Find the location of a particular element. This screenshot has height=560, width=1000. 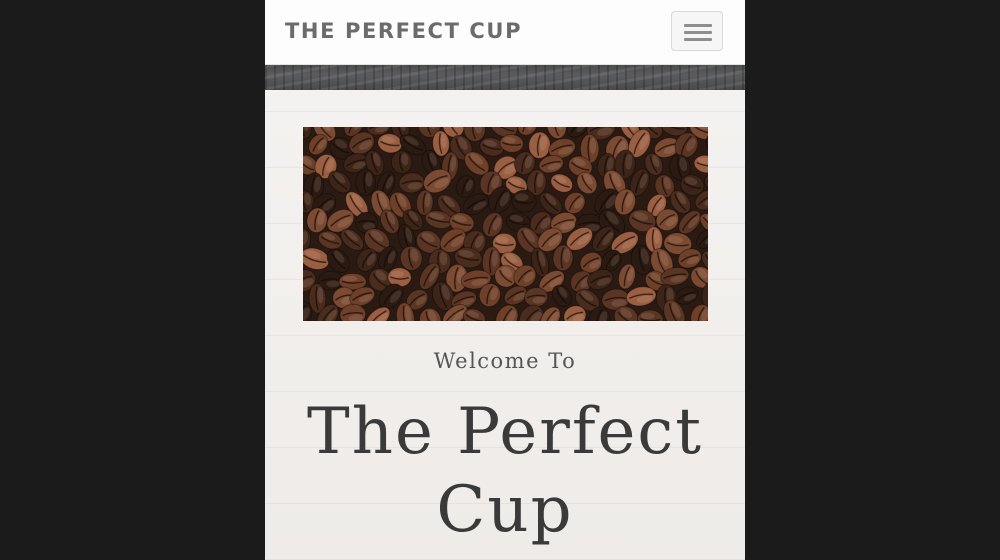

stone-texture-strip is located at coordinates (505, 77).